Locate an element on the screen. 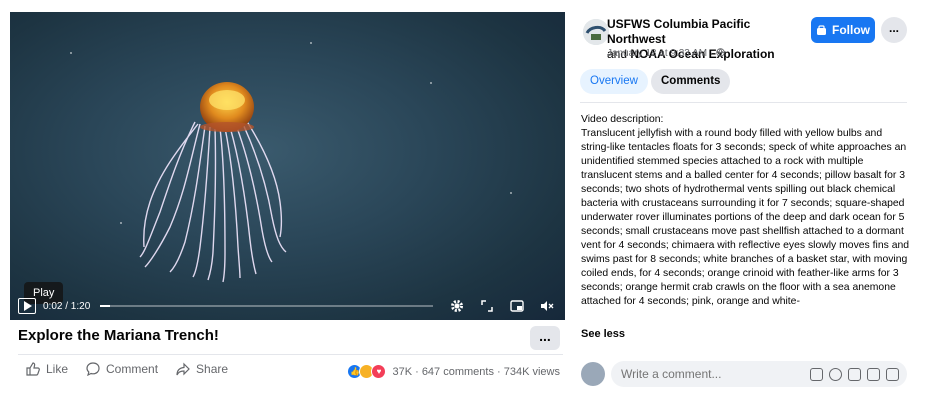  sticker-icon is located at coordinates (816, 374).